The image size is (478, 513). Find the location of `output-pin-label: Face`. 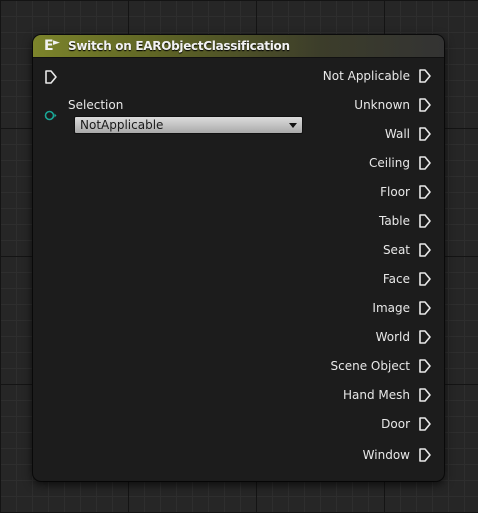

output-pin-label: Face is located at coordinates (396, 279).